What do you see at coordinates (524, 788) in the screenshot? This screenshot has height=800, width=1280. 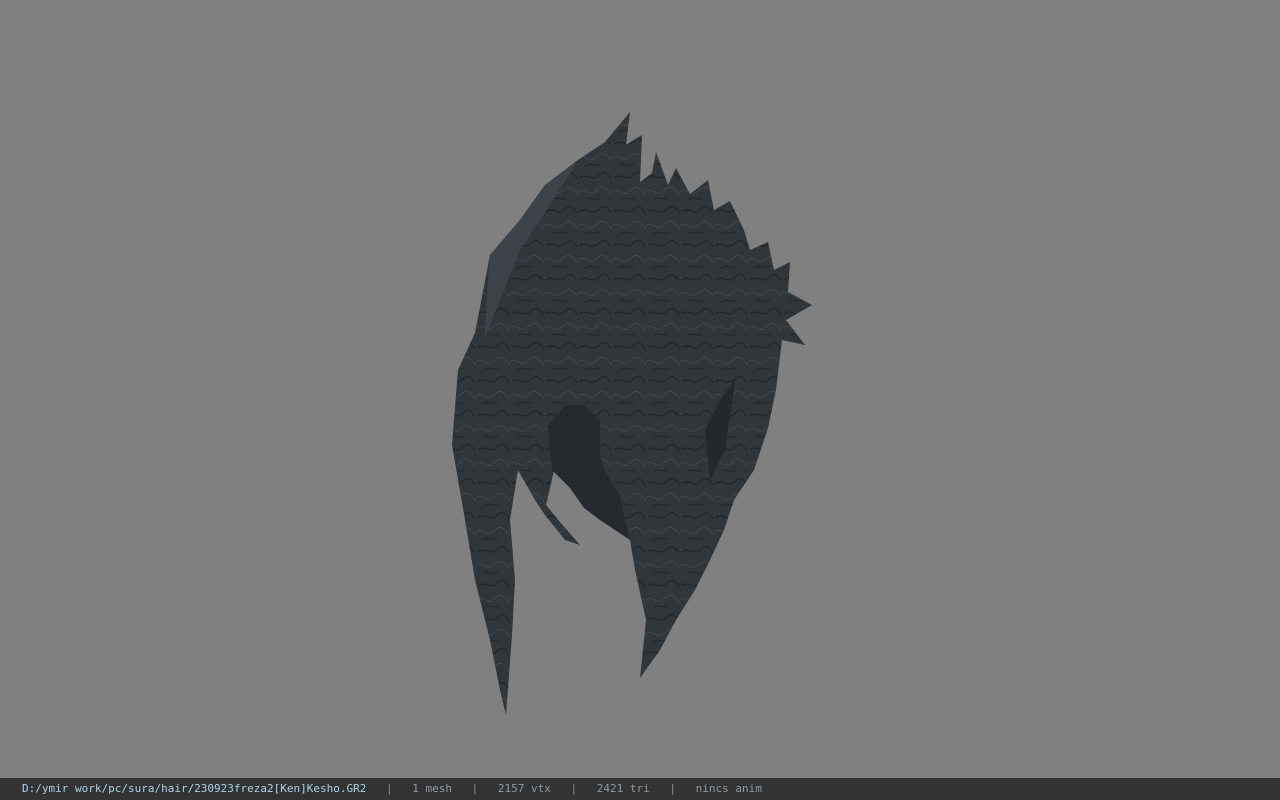 I see `status-vertex-count: 2157 vtx` at bounding box center [524, 788].